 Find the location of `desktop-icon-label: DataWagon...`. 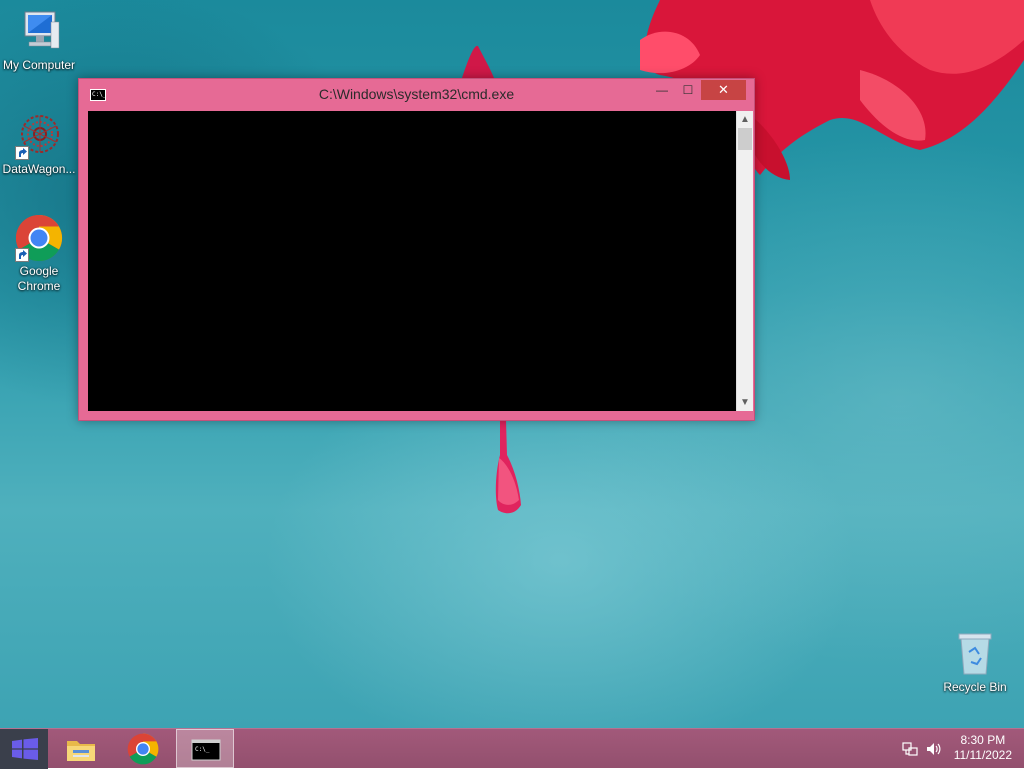

desktop-icon-label: DataWagon... is located at coordinates (39, 169).